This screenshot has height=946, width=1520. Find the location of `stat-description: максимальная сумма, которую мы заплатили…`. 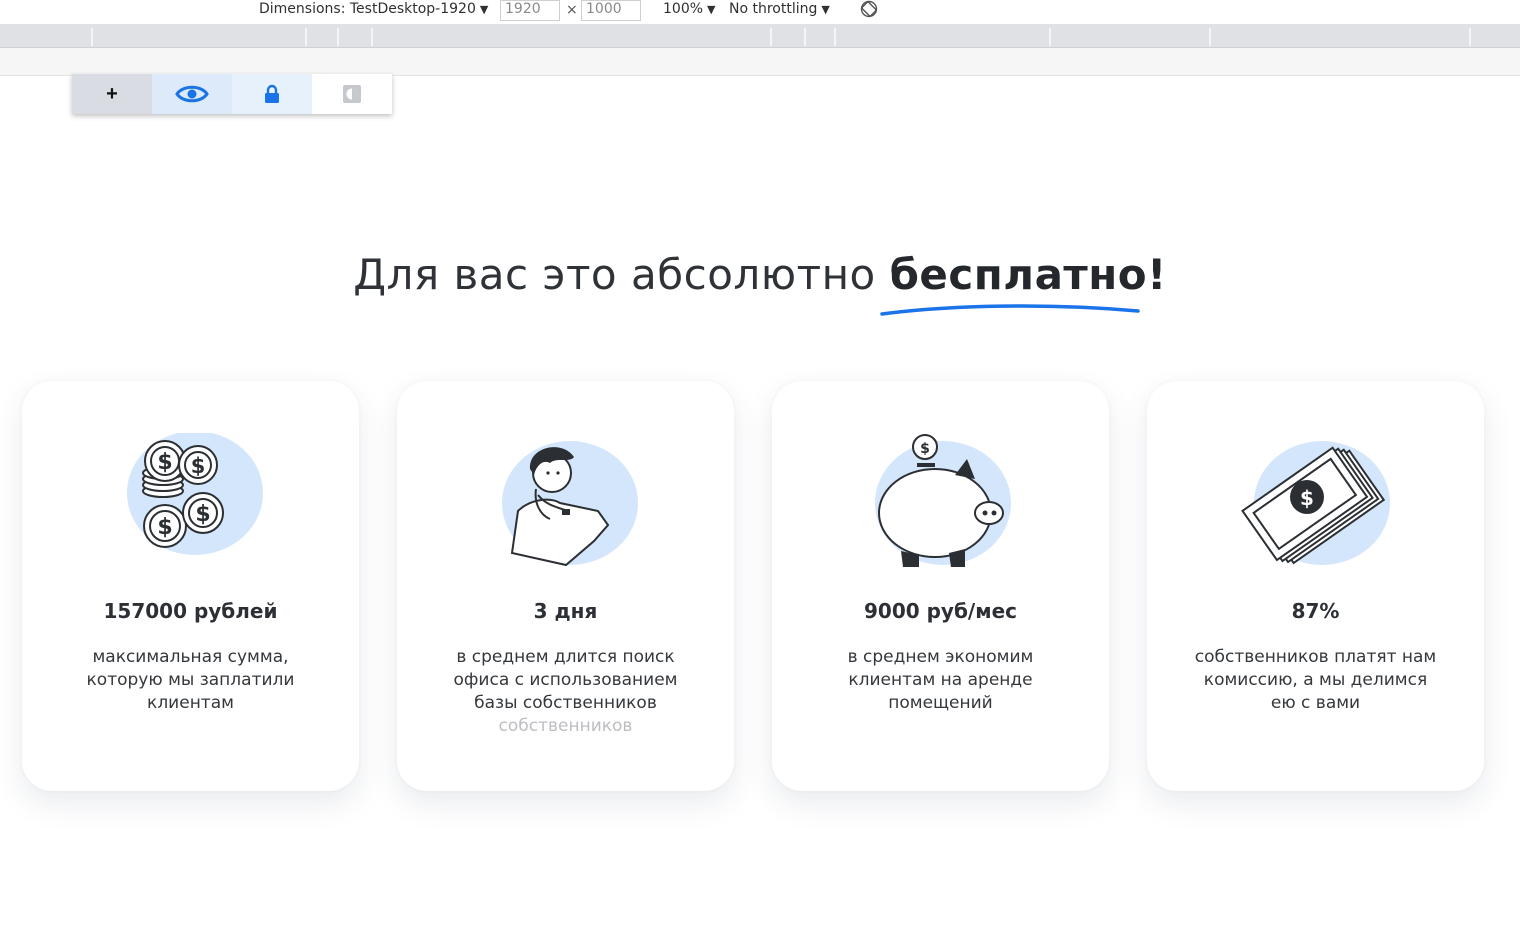

stat-description: максимальная сумма, которую мы заплатили… is located at coordinates (190, 680).